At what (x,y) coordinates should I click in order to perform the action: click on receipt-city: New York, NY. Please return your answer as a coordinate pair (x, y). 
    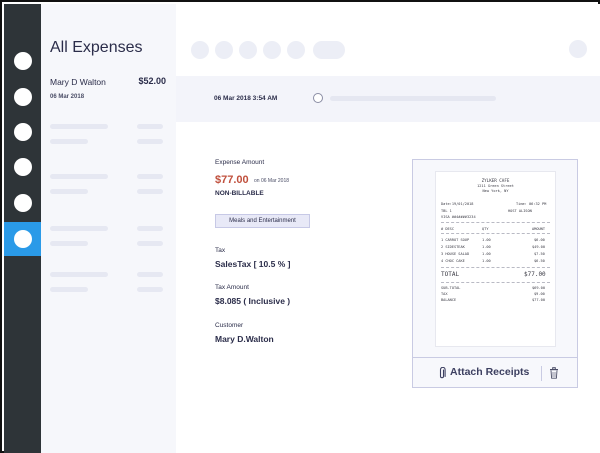
    Looking at the image, I should click on (495, 191).